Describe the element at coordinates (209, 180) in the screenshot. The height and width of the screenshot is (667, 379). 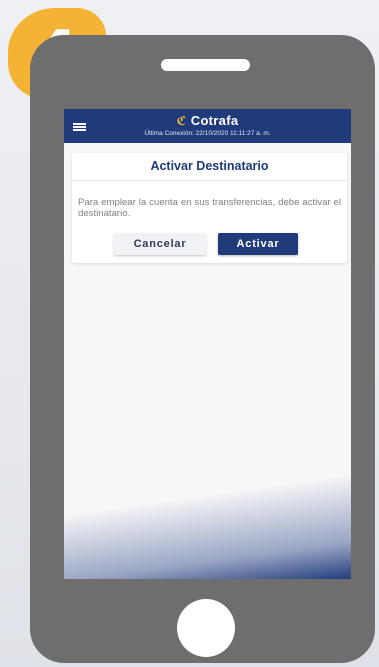
I see `dialog-divider` at that location.